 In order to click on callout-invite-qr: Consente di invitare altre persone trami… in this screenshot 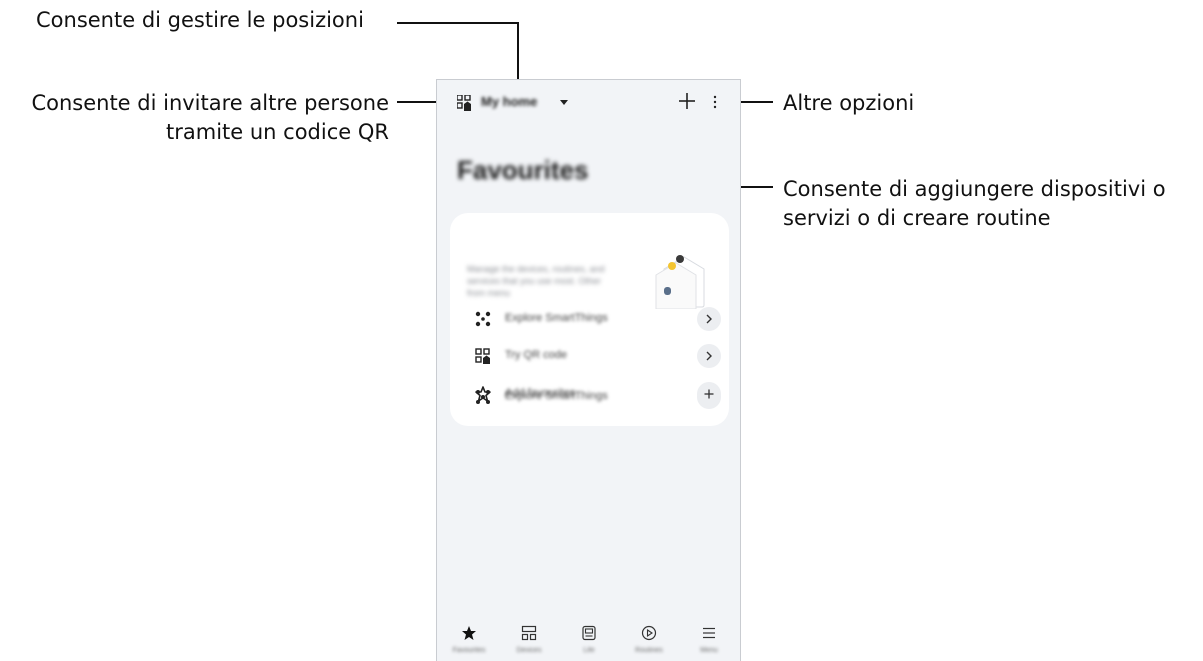, I will do `click(199, 118)`.